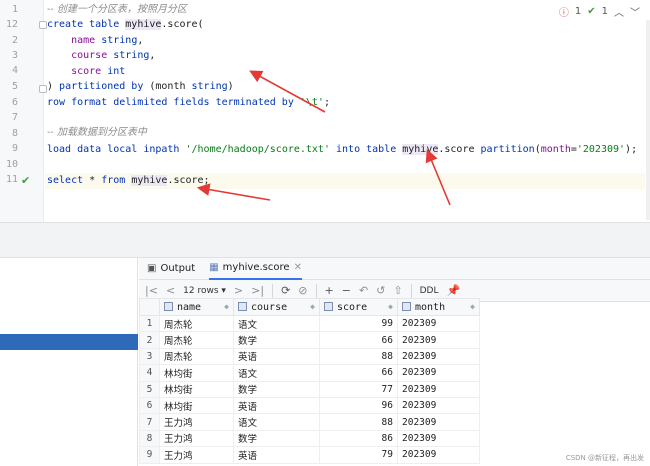  Describe the element at coordinates (23, 111) in the screenshot. I see `line-gutter: 1 2 3 4 5 6 7 8 9 10 11 12 ✔` at that location.